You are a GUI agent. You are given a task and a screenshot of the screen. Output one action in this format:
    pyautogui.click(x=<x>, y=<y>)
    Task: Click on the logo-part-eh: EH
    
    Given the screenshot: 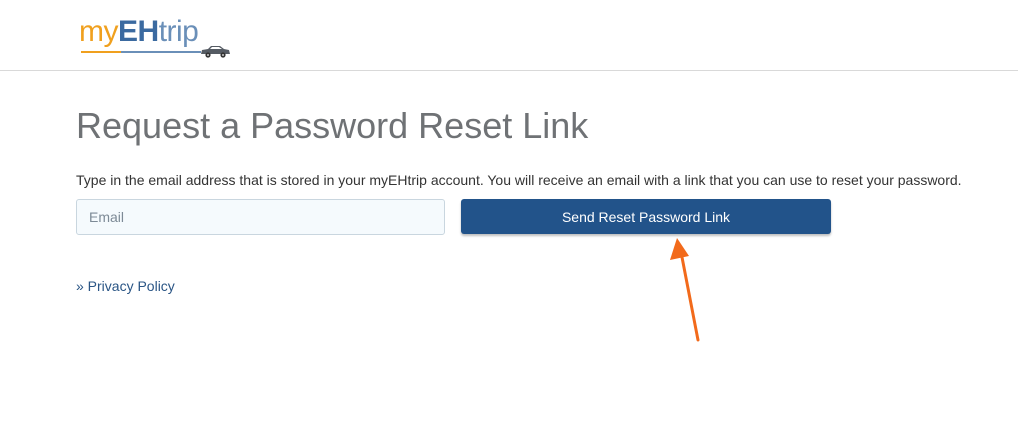 What is the action you would take?
    pyautogui.click(x=138, y=31)
    